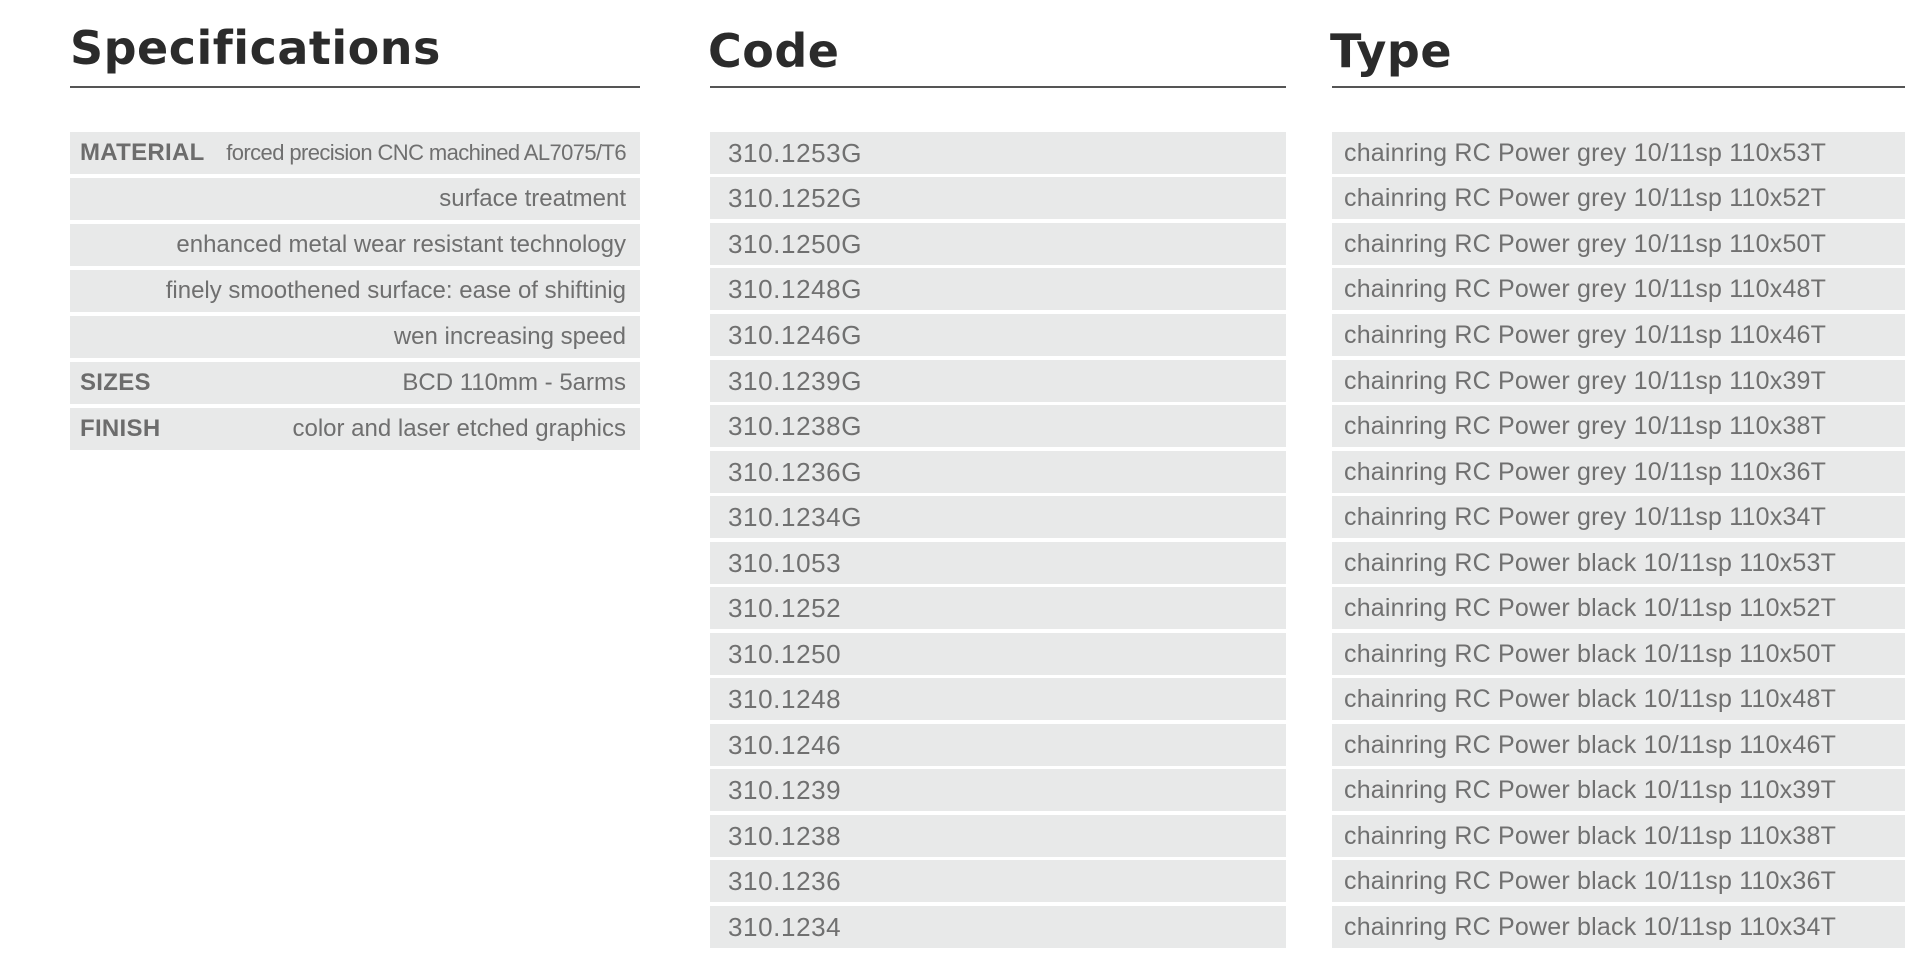  What do you see at coordinates (795, 243) in the screenshot?
I see `code-value: 310.1250G` at bounding box center [795, 243].